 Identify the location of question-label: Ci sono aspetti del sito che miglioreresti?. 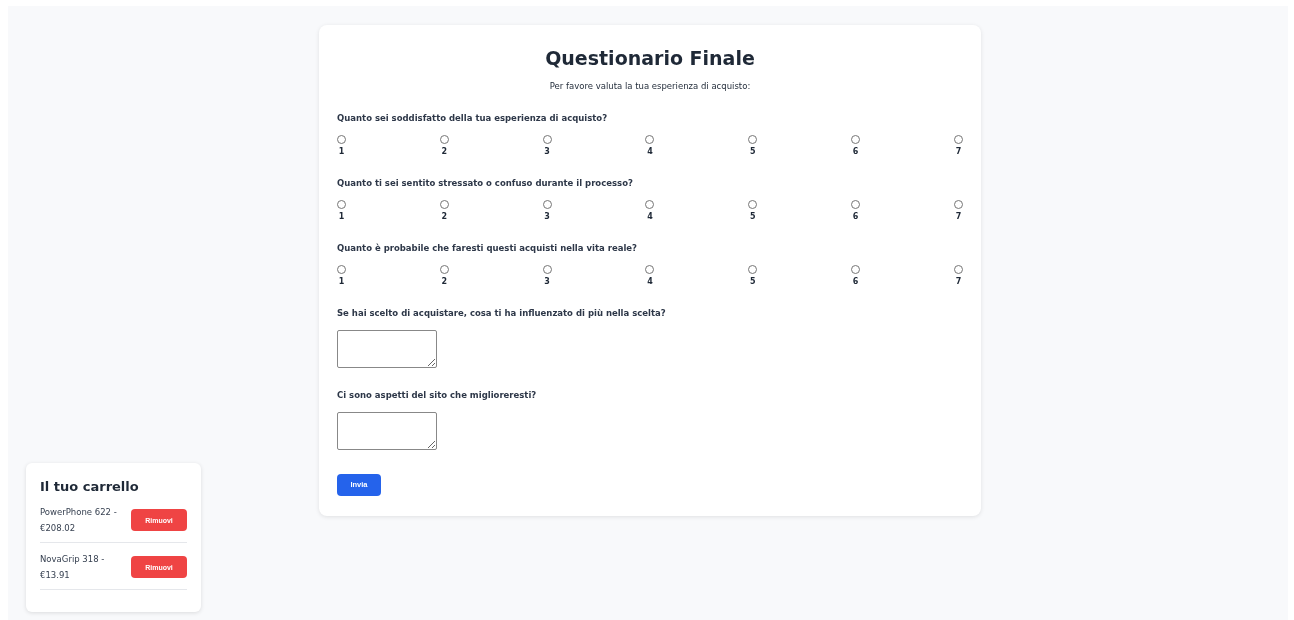
(437, 395).